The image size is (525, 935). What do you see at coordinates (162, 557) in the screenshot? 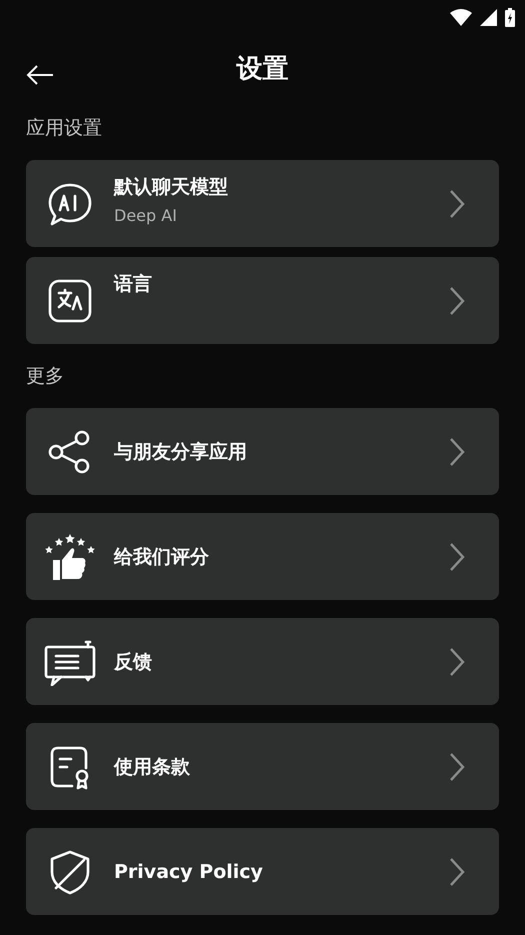
I see `item-title: 给我们评分` at bounding box center [162, 557].